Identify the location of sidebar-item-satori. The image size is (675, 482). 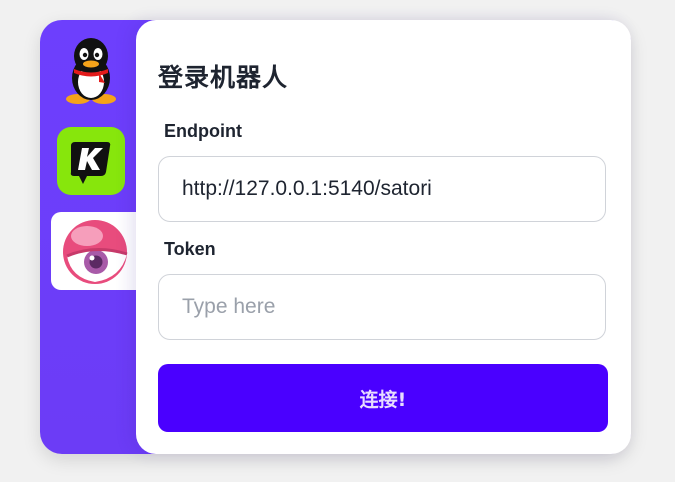
(96, 251).